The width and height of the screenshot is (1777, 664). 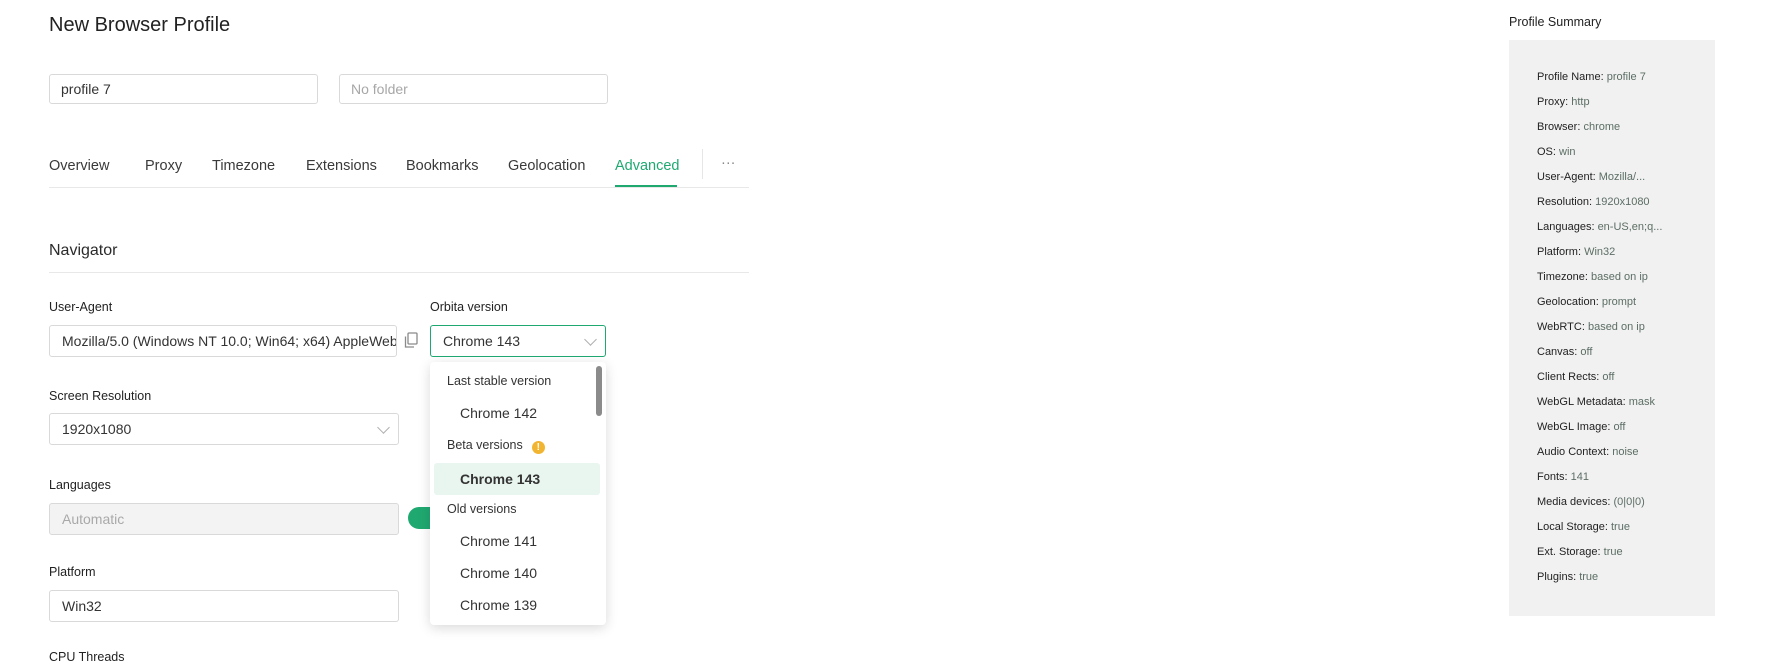 I want to click on summary-key: Geolocation:, so click(x=1568, y=302).